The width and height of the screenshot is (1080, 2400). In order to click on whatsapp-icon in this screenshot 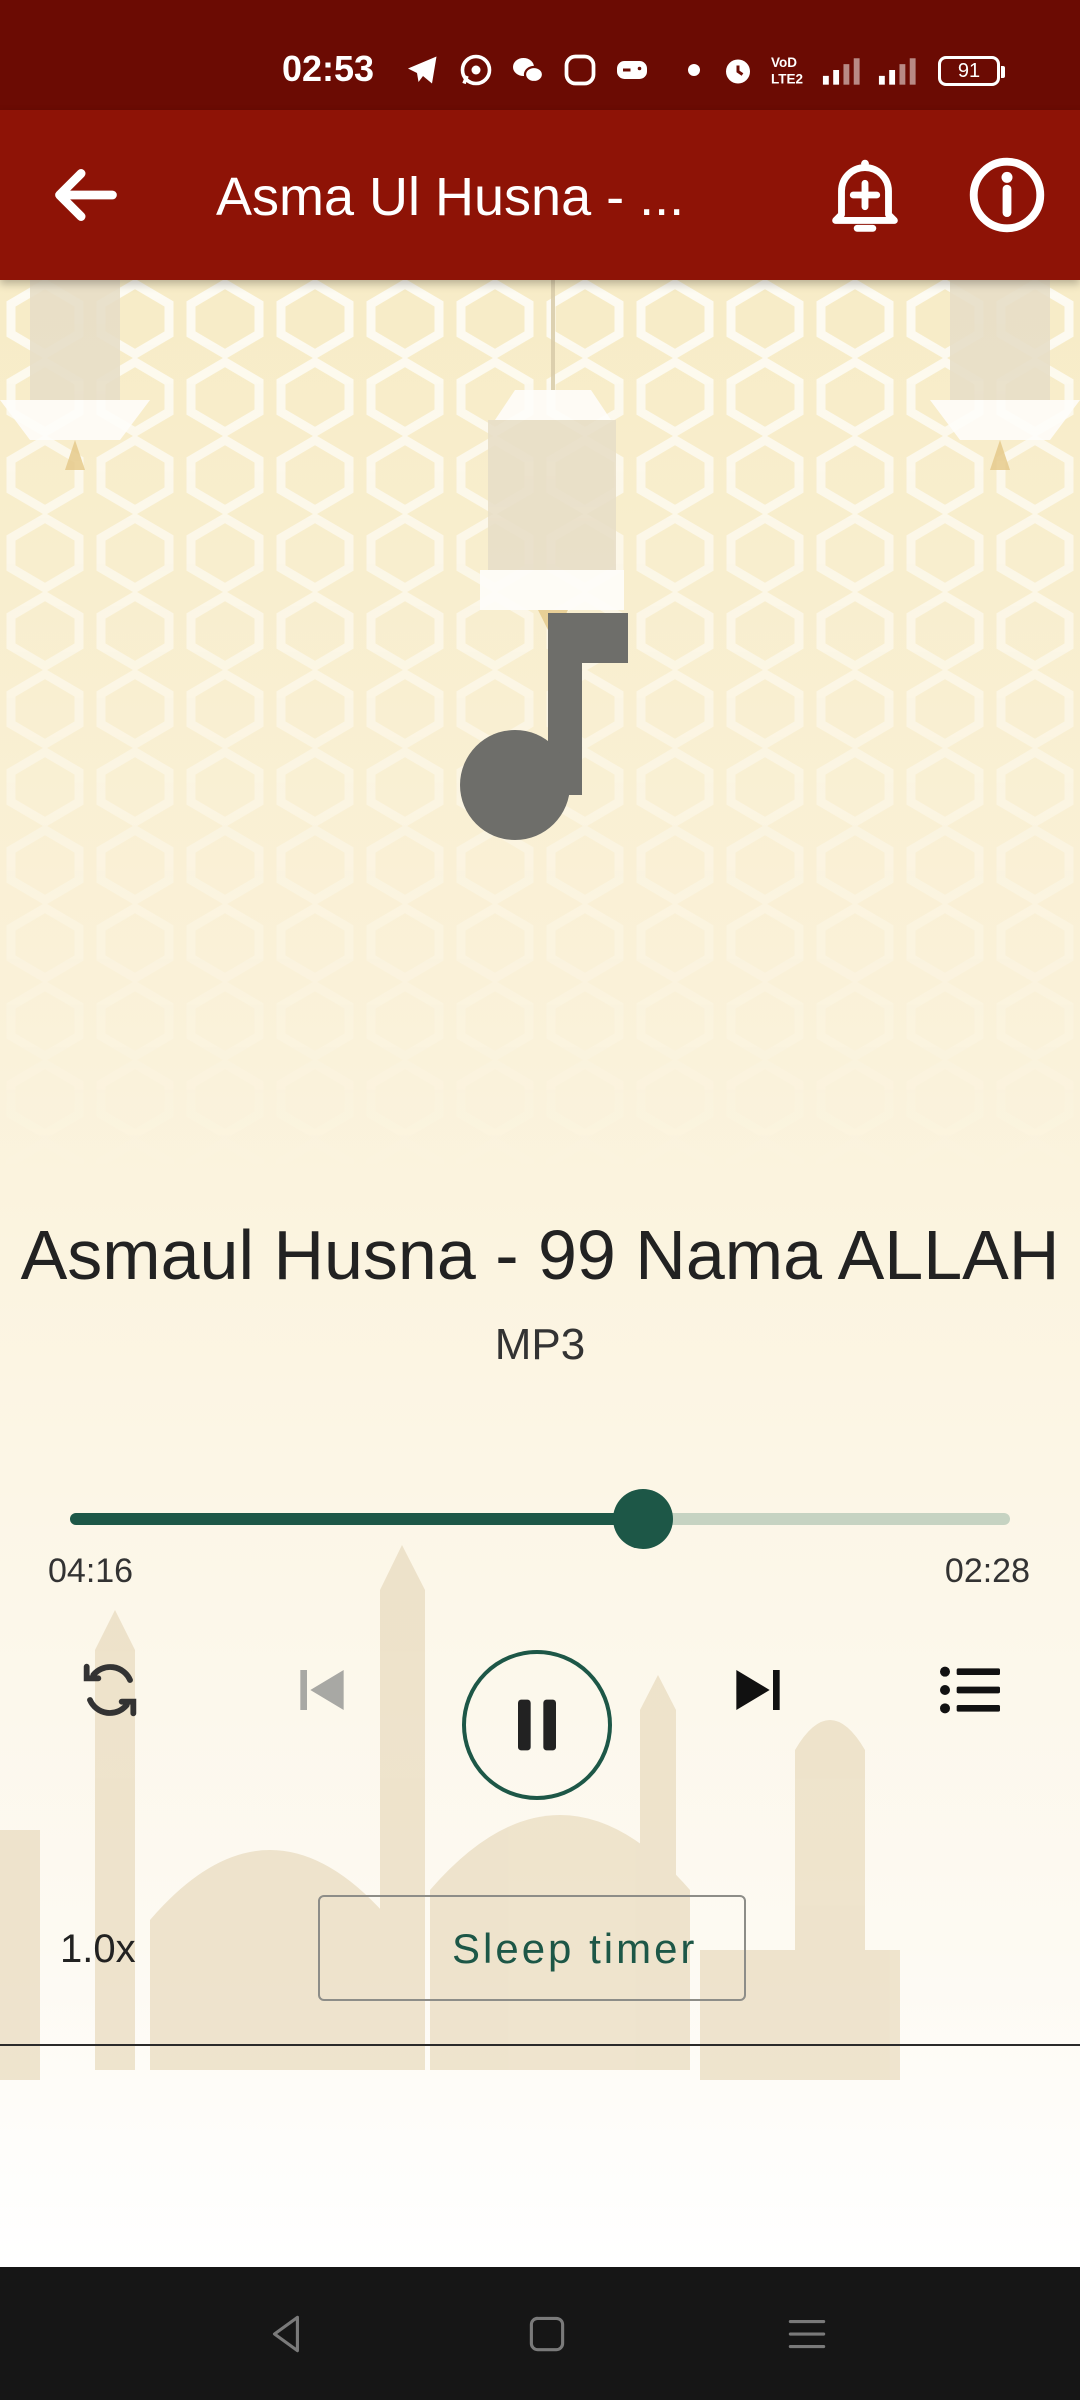, I will do `click(476, 70)`.